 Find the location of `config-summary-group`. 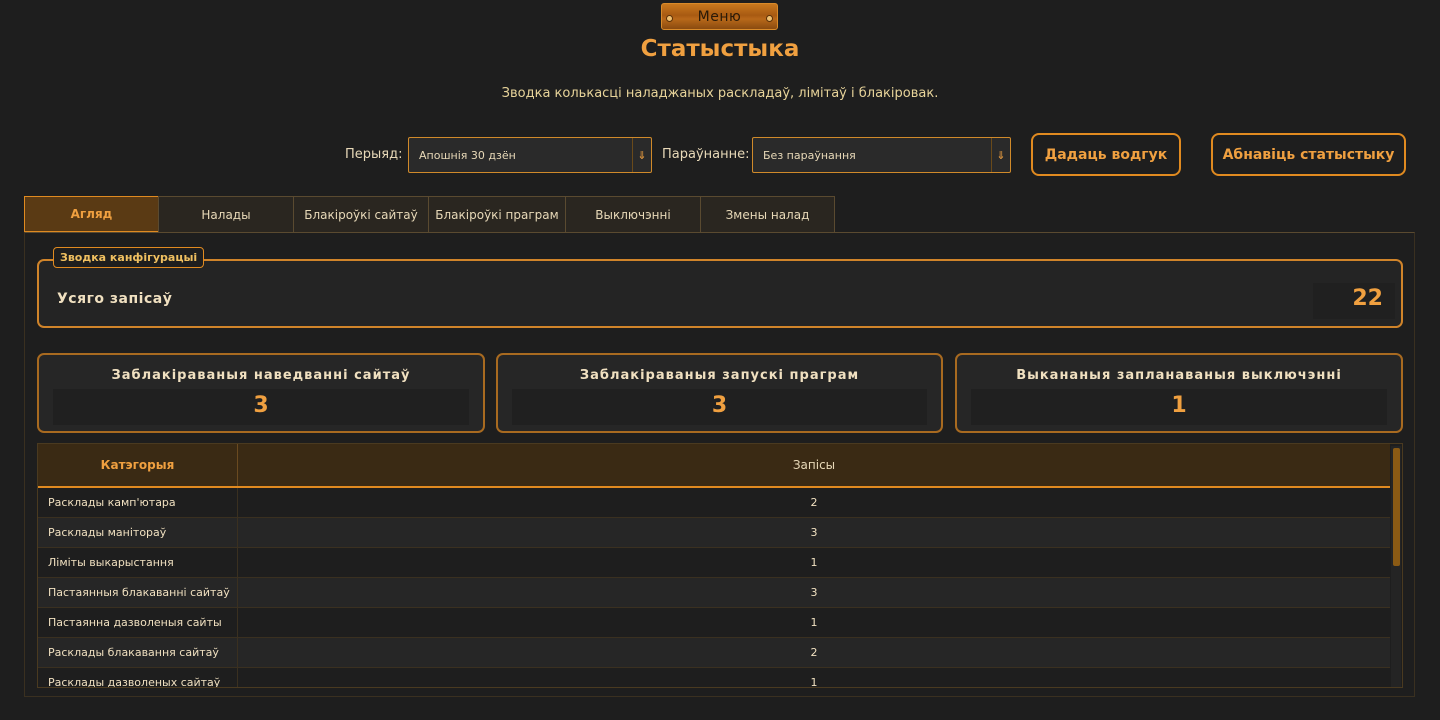

config-summary-group is located at coordinates (720, 293).